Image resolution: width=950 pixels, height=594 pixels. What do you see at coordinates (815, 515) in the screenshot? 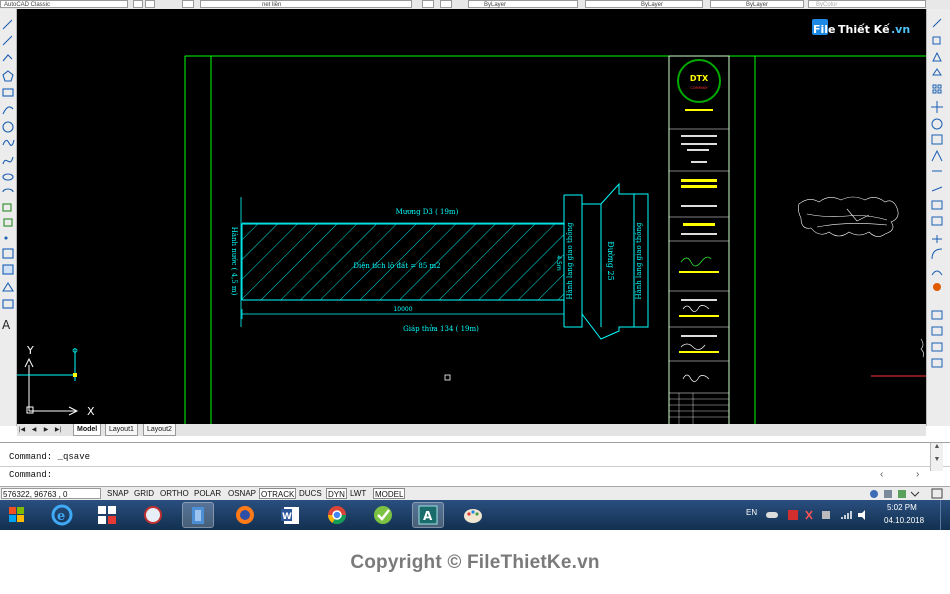
I see `system-tray-icons` at bounding box center [815, 515].